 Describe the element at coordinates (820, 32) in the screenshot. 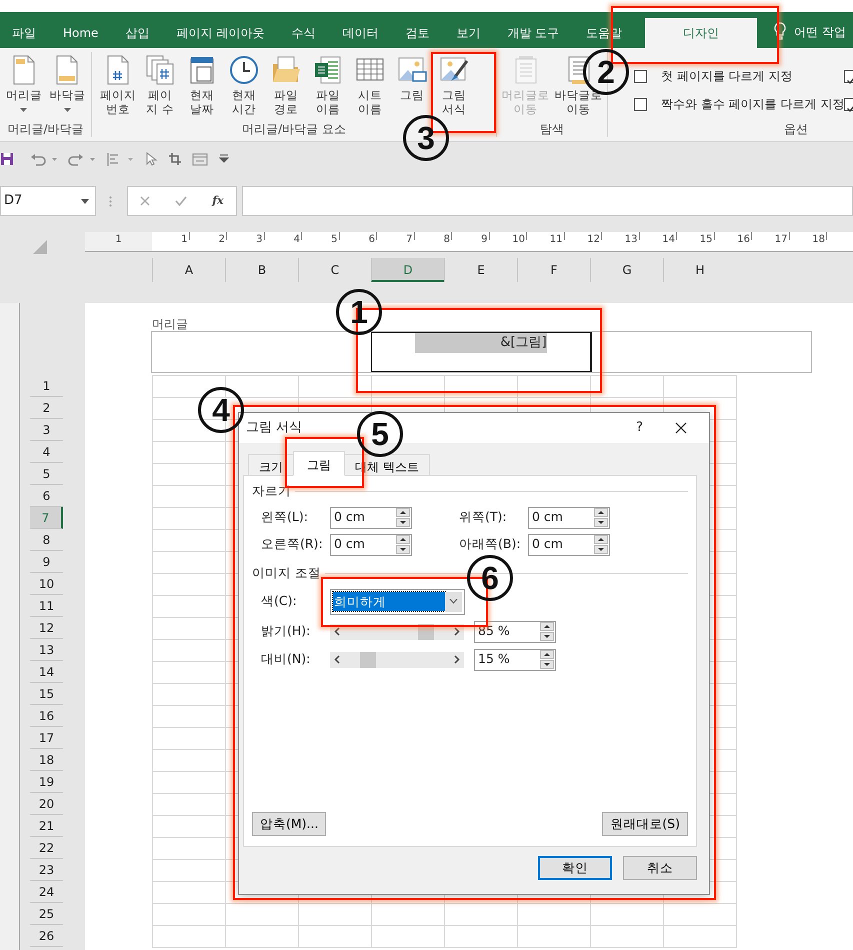

I see `tell-me-text: 어떤 작업` at that location.